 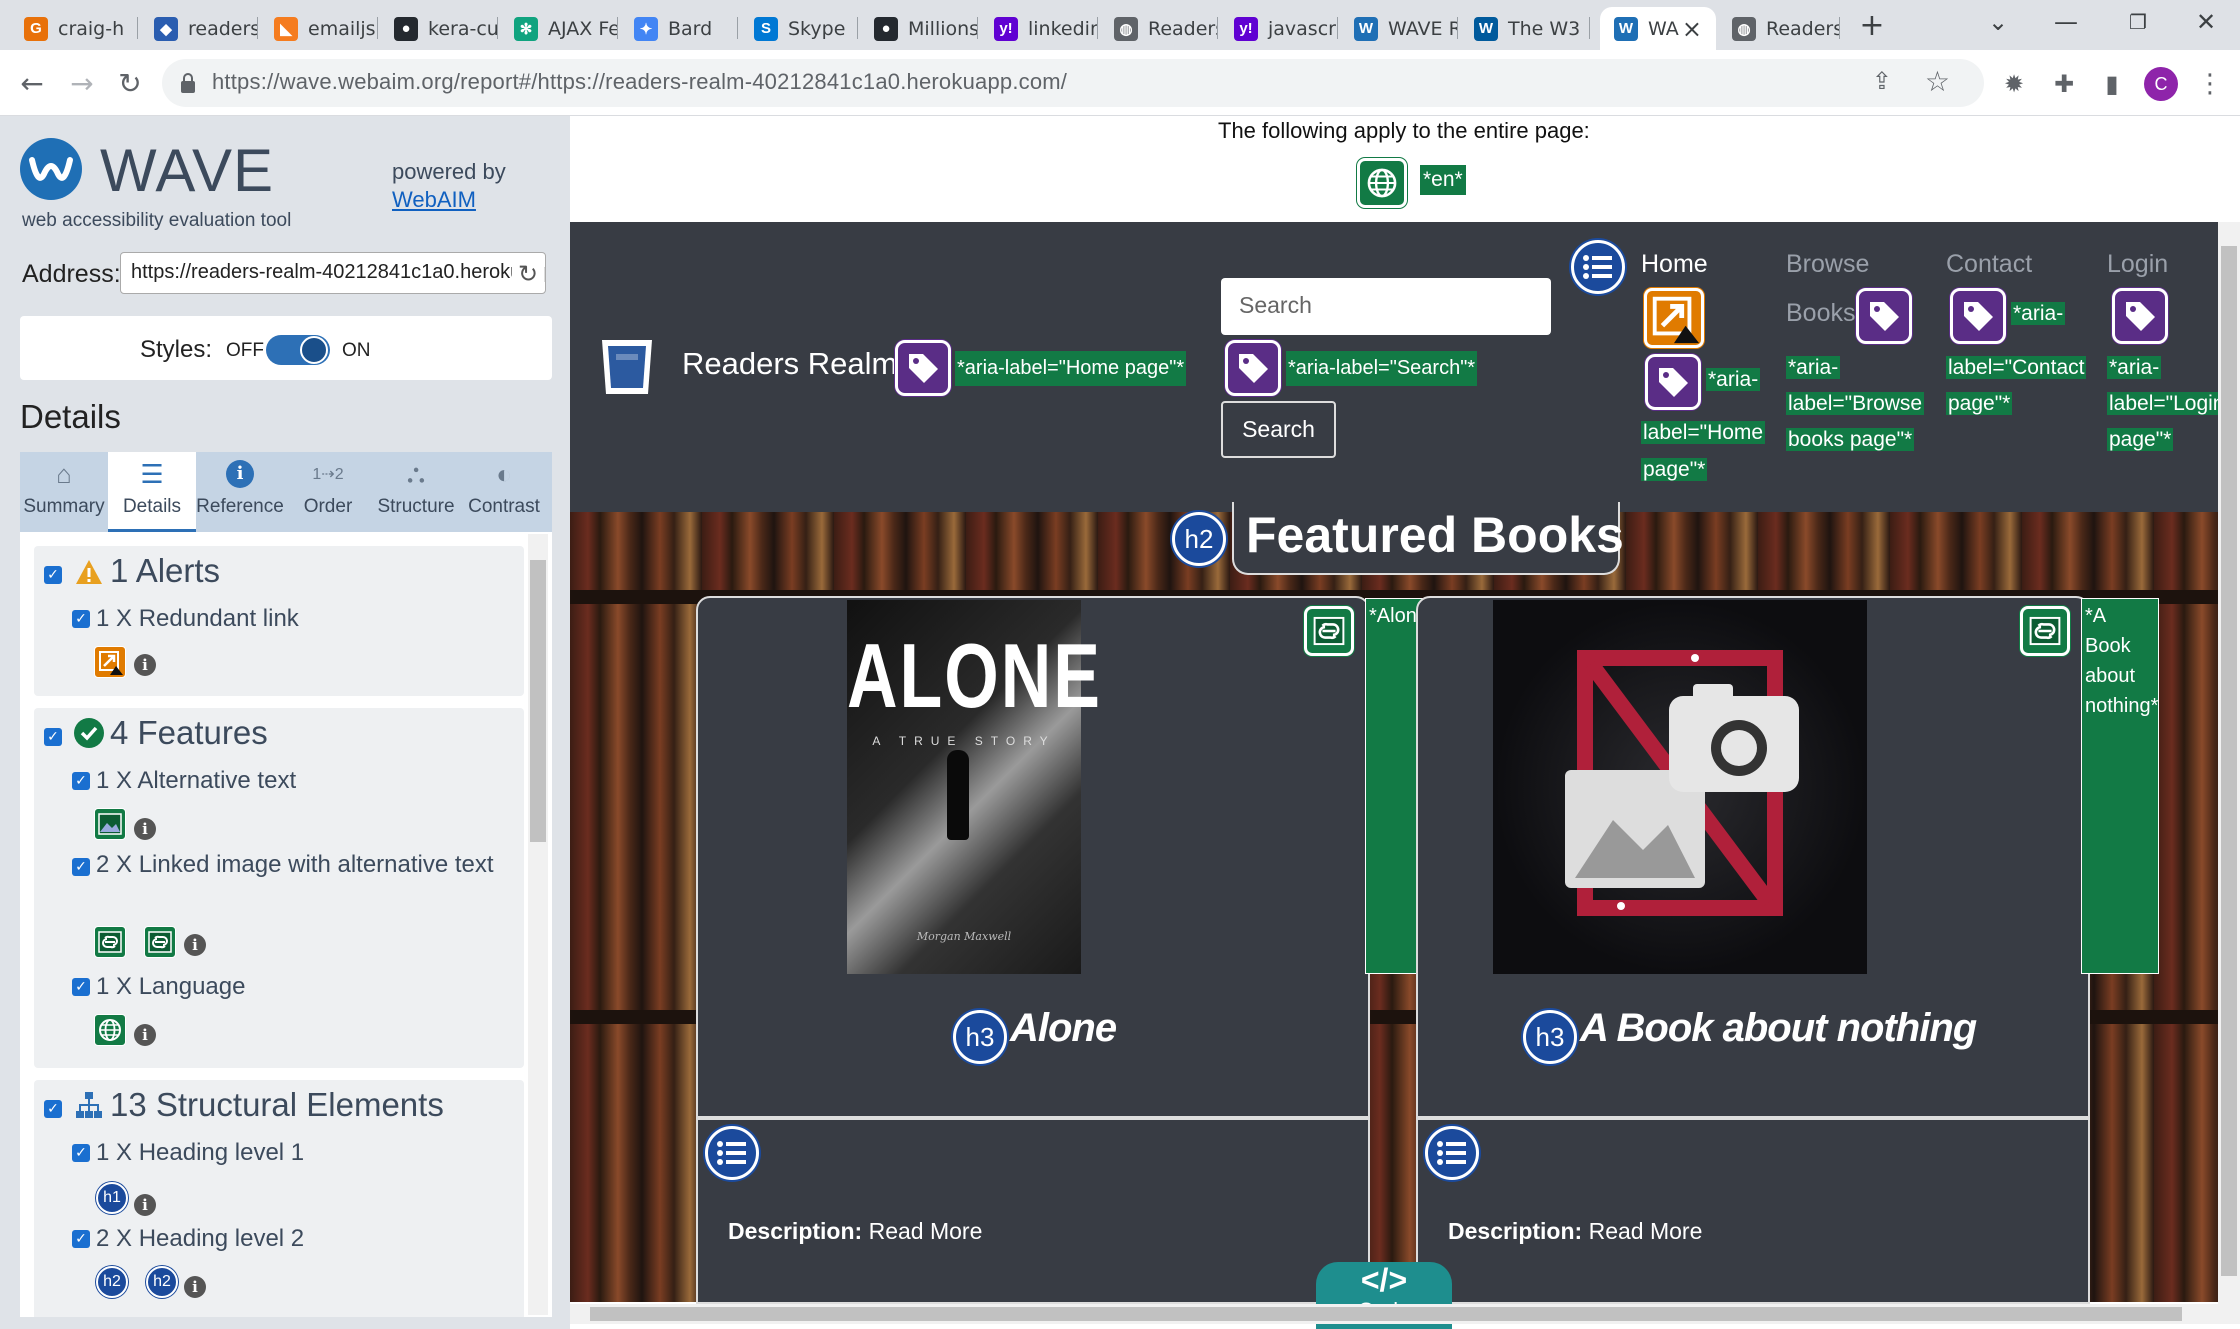 What do you see at coordinates (110, 824) in the screenshot?
I see `alt-text-icon` at bounding box center [110, 824].